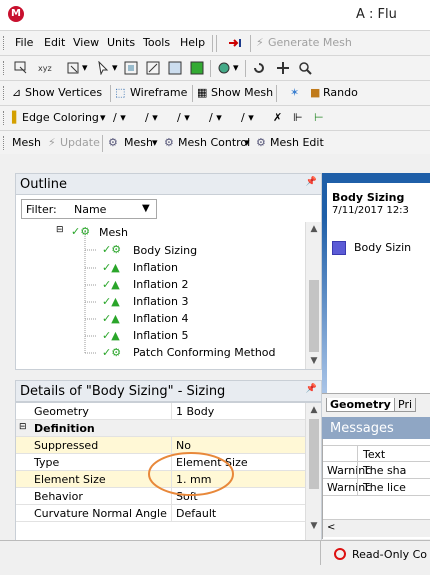  Describe the element at coordinates (175, 68) in the screenshot. I see `select-body-icon` at that location.